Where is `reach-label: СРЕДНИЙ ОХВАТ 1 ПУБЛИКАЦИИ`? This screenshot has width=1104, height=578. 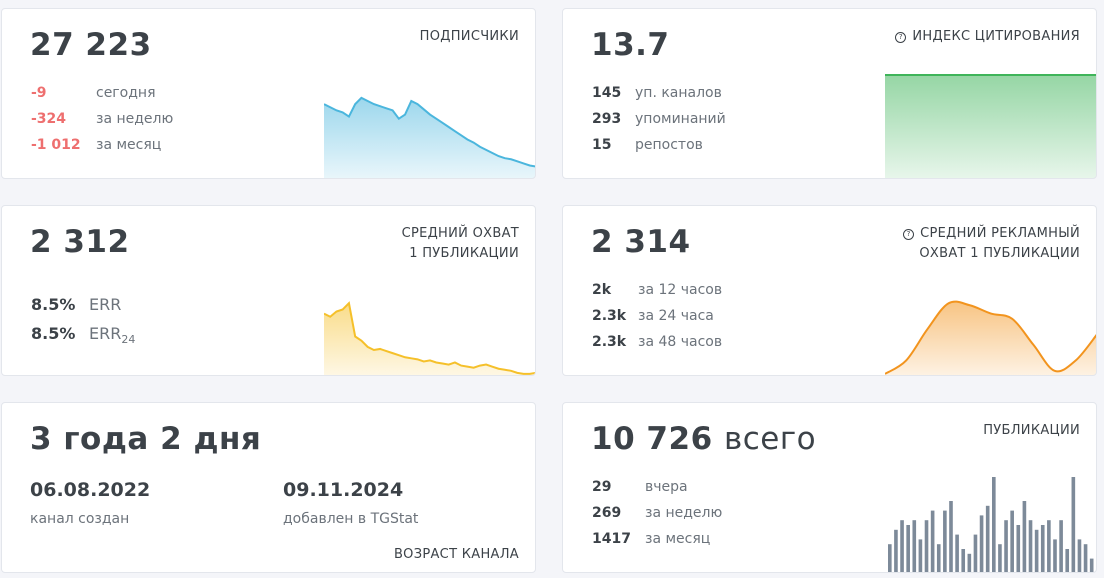 reach-label: СРЕДНИЙ ОХВАТ 1 ПУБЛИКАЦИИ is located at coordinates (460, 244).